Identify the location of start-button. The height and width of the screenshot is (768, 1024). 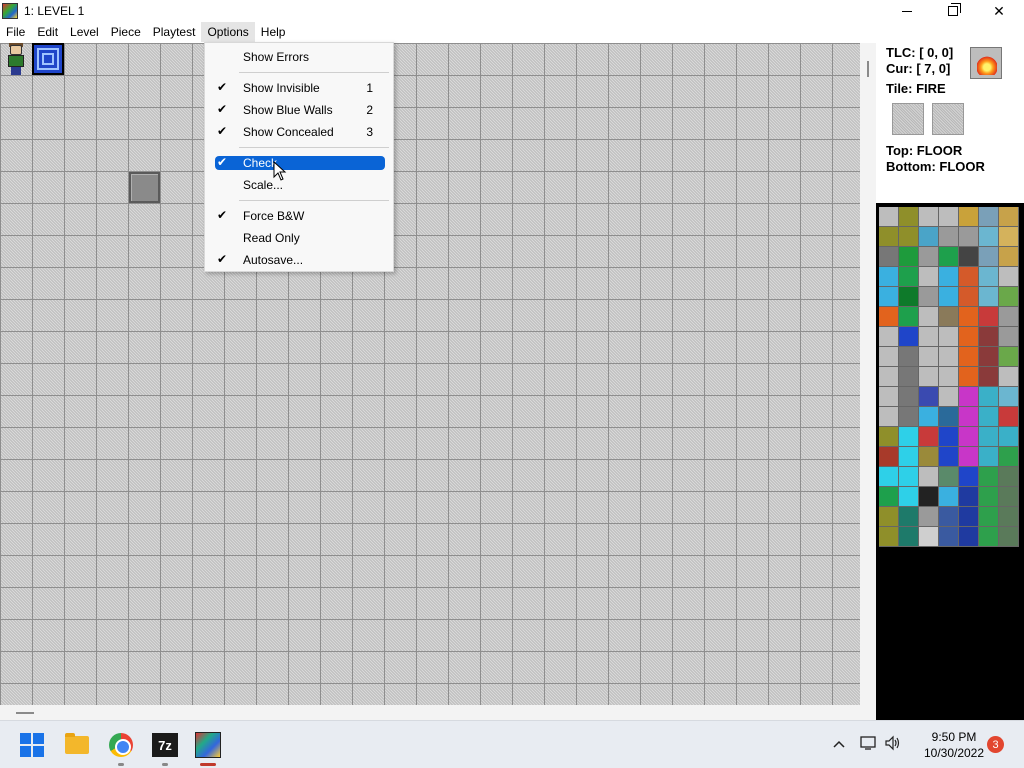
(32, 745).